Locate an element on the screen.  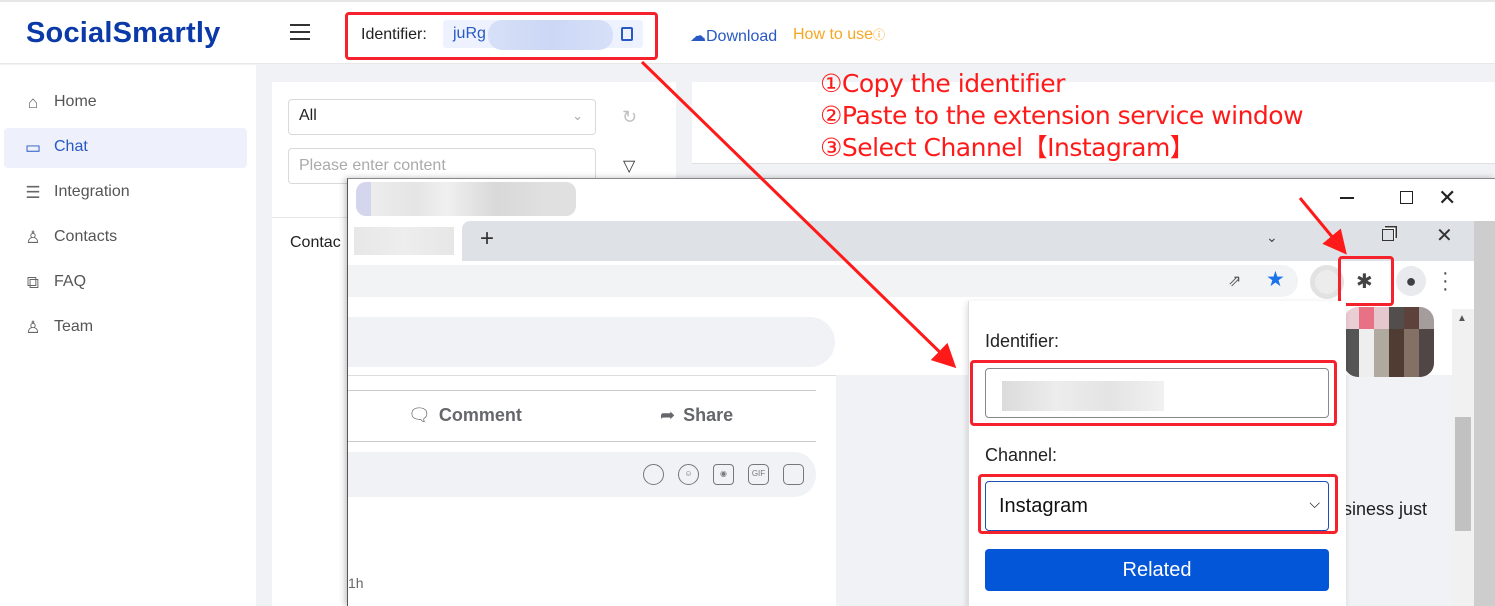
tab-strip is located at coordinates (968, 241).